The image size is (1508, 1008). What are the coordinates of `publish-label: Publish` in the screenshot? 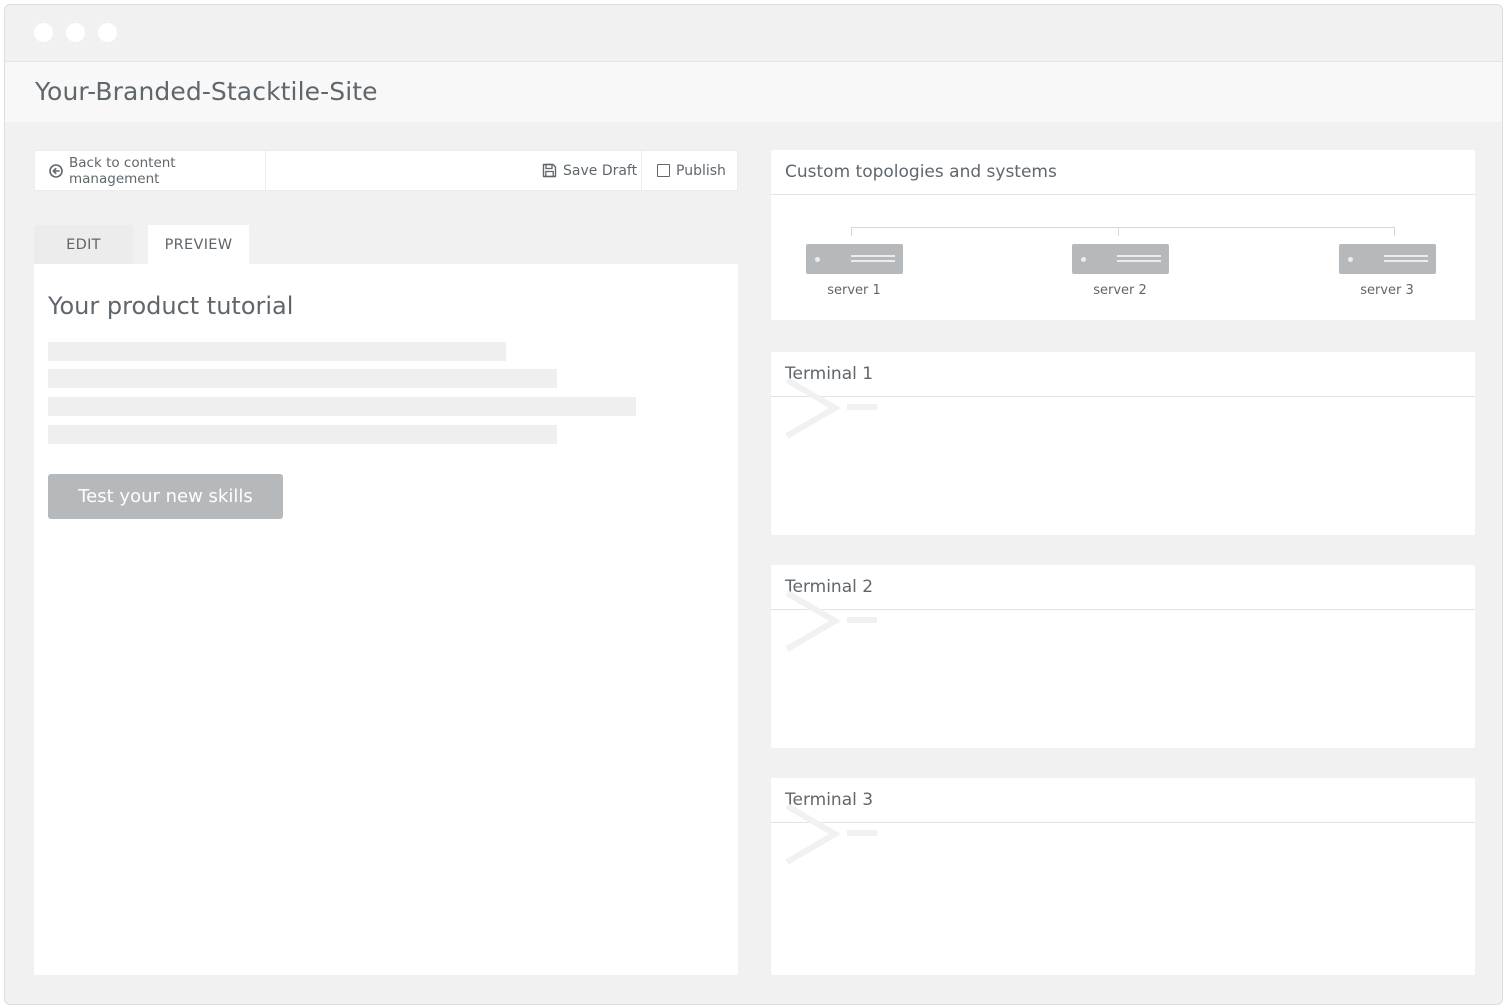 It's located at (701, 170).